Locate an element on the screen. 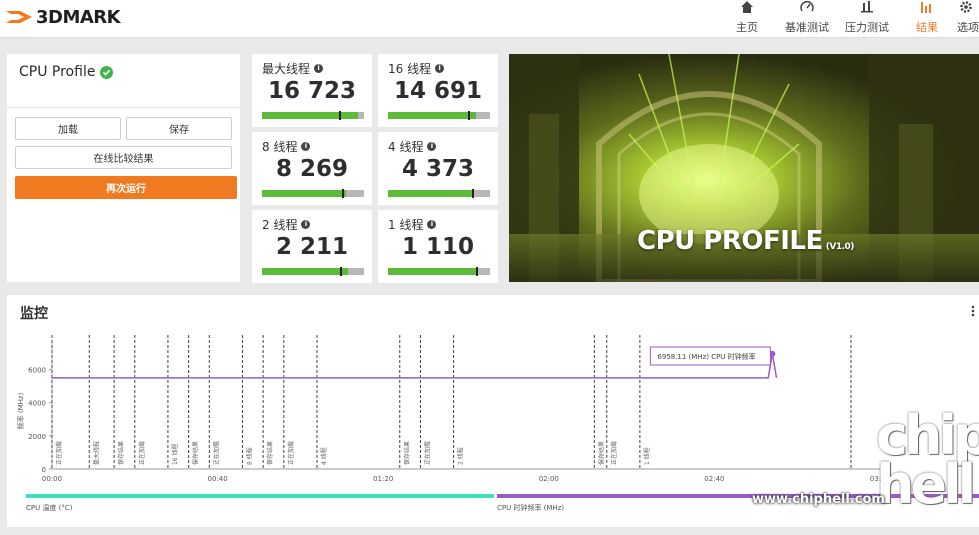 This screenshot has width=979, height=535. test-name: CPU Profile is located at coordinates (57, 72).